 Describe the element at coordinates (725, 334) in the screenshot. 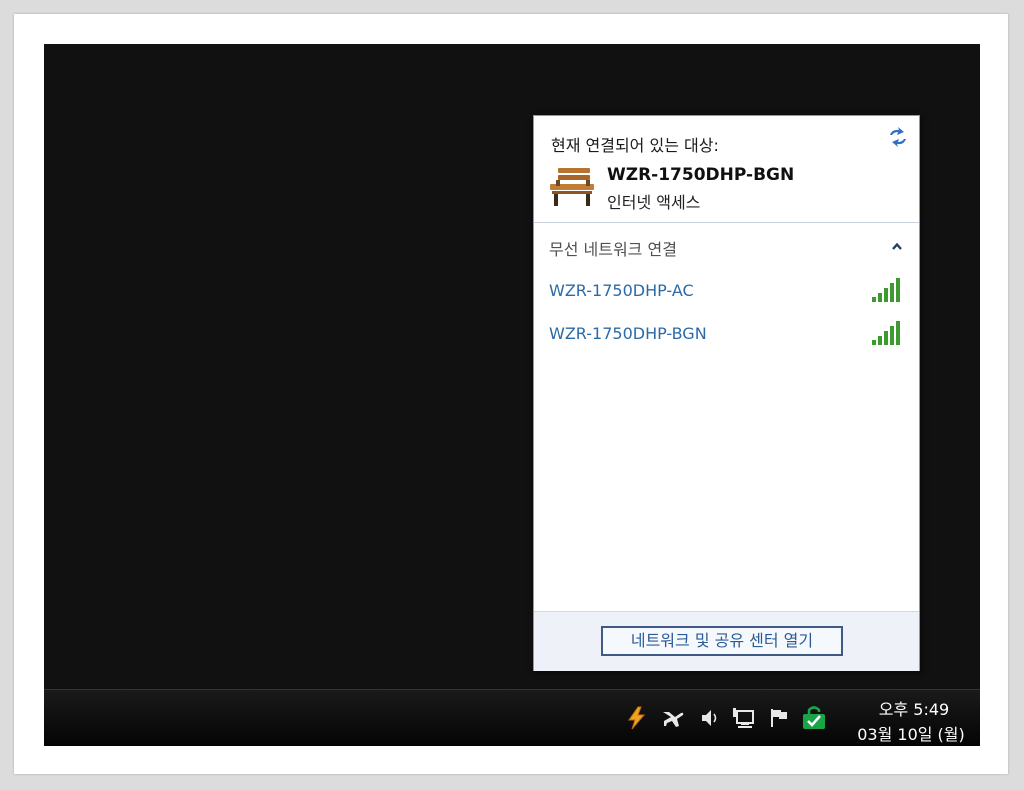

I see `network-list-item: WZR-1750DHP-BGN` at that location.